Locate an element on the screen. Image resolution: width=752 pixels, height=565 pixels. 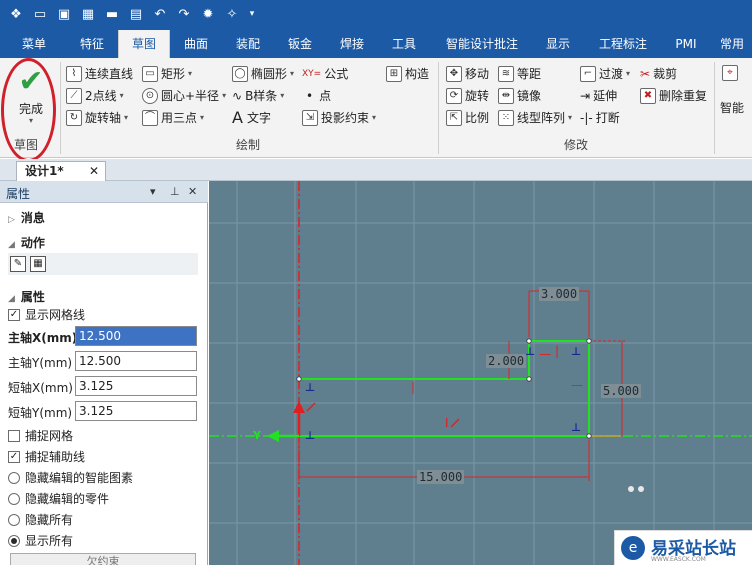
undo-icon: ↶ is located at coordinates (160, 14).